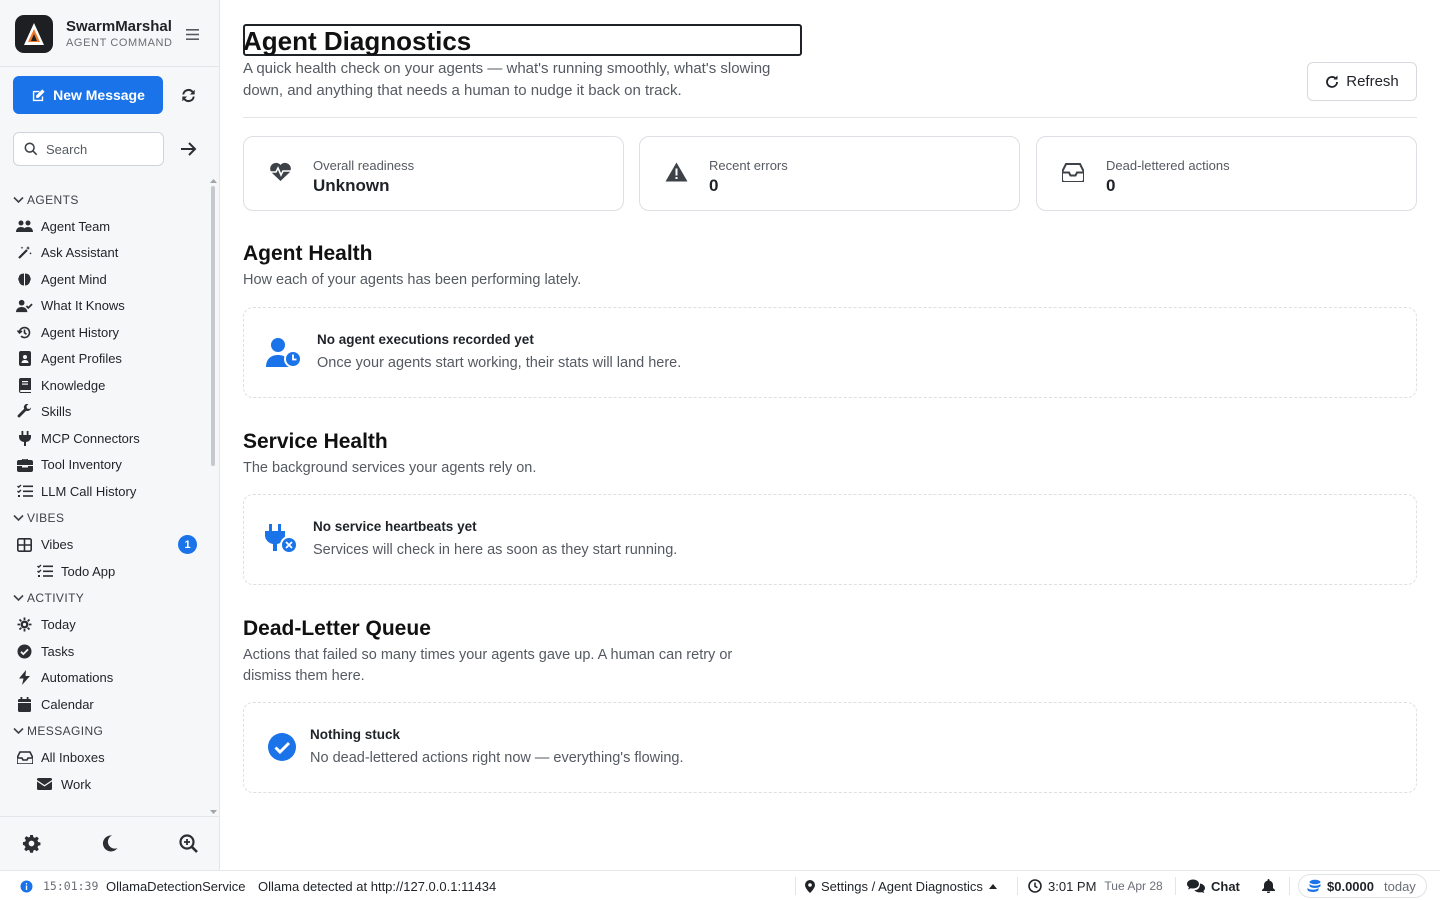 The image size is (1440, 900). I want to click on log-time: 15:01:39, so click(71, 886).